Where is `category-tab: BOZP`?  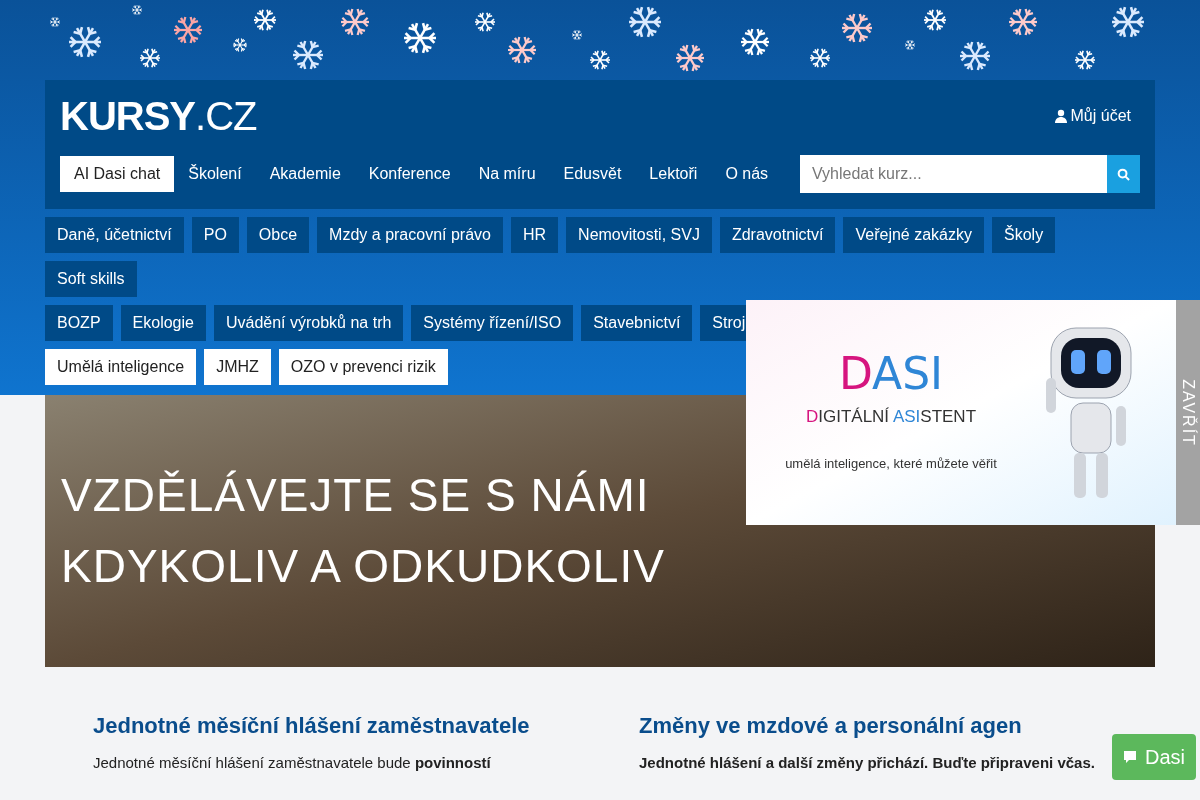
category-tab: BOZP is located at coordinates (79, 323).